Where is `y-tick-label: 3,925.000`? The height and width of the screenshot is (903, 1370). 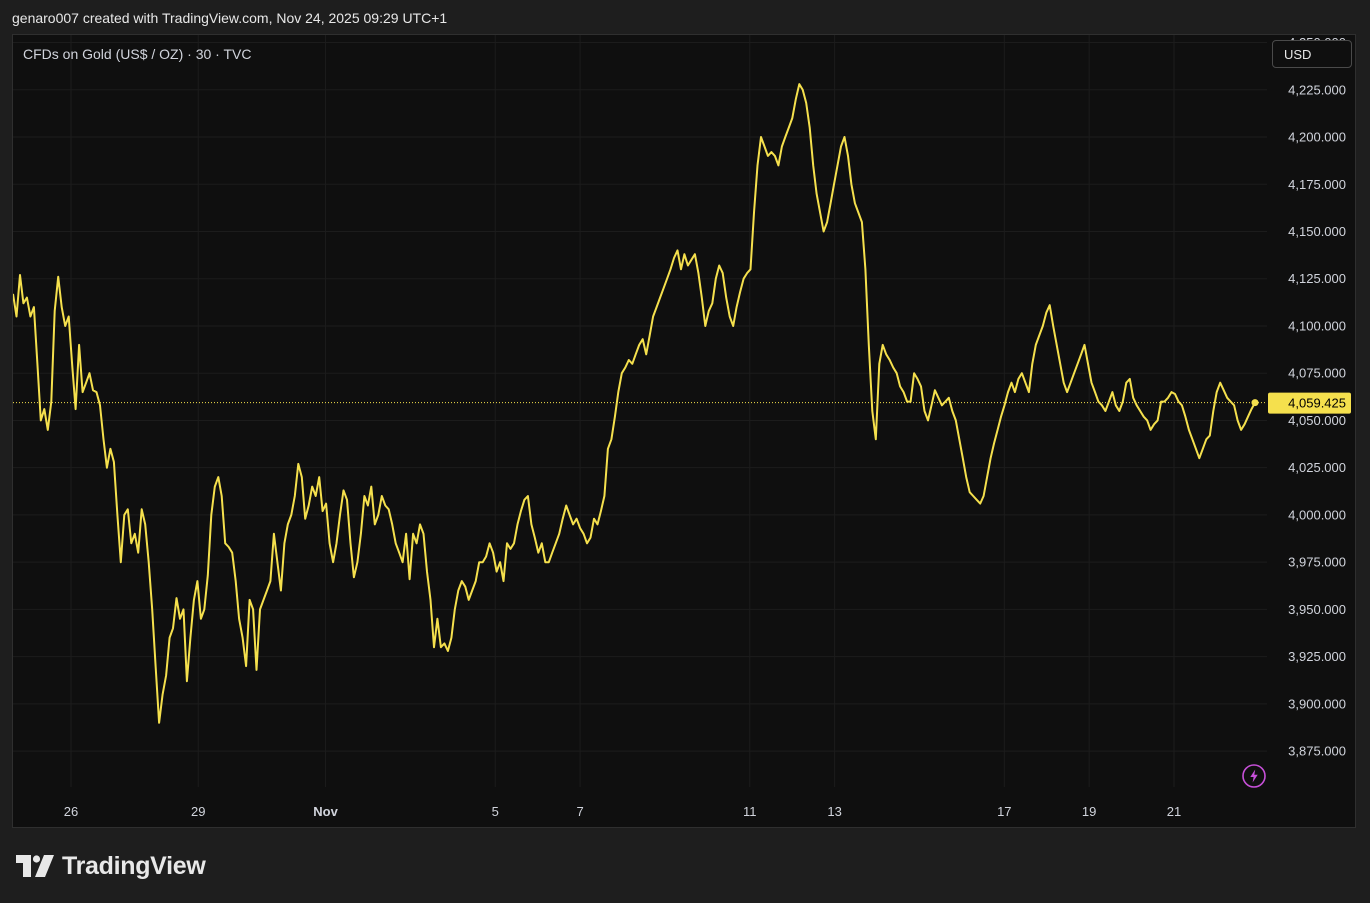
y-tick-label: 3,925.000 is located at coordinates (1317, 656).